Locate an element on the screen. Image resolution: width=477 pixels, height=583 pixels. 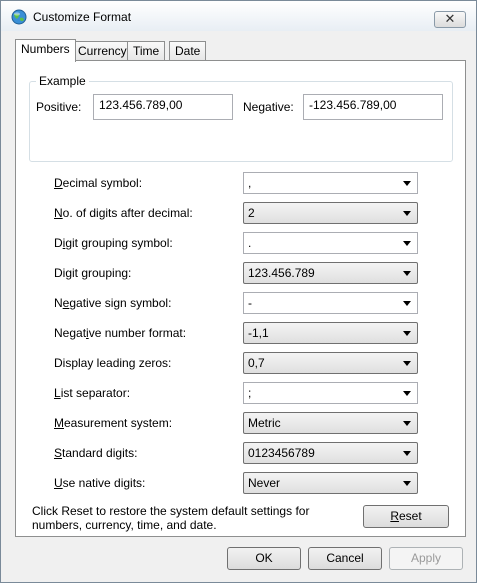
setting-label: Standard digits: is located at coordinates (95, 453).